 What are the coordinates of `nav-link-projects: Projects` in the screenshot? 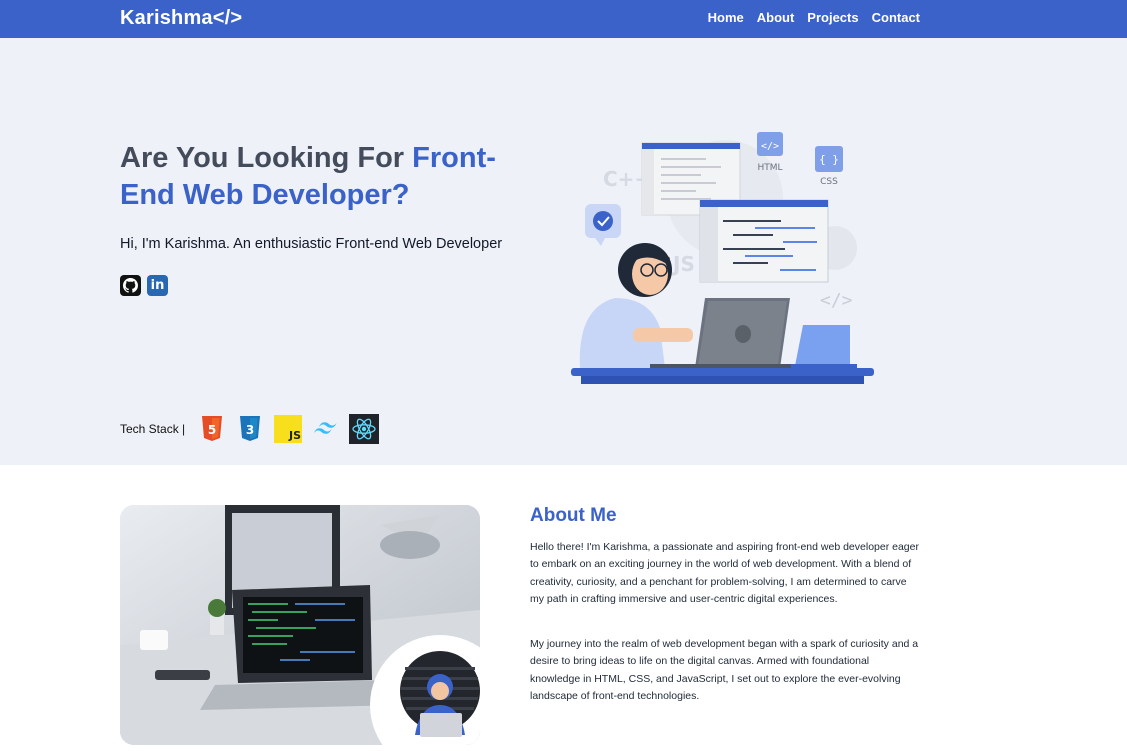 It's located at (832, 17).